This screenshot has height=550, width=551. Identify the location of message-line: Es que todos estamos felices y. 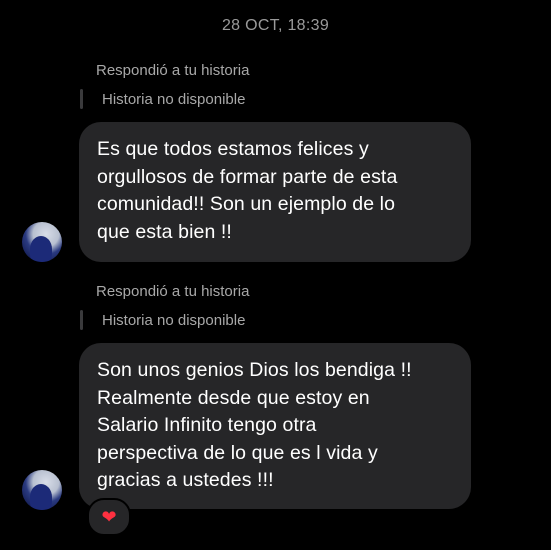
(233, 149).